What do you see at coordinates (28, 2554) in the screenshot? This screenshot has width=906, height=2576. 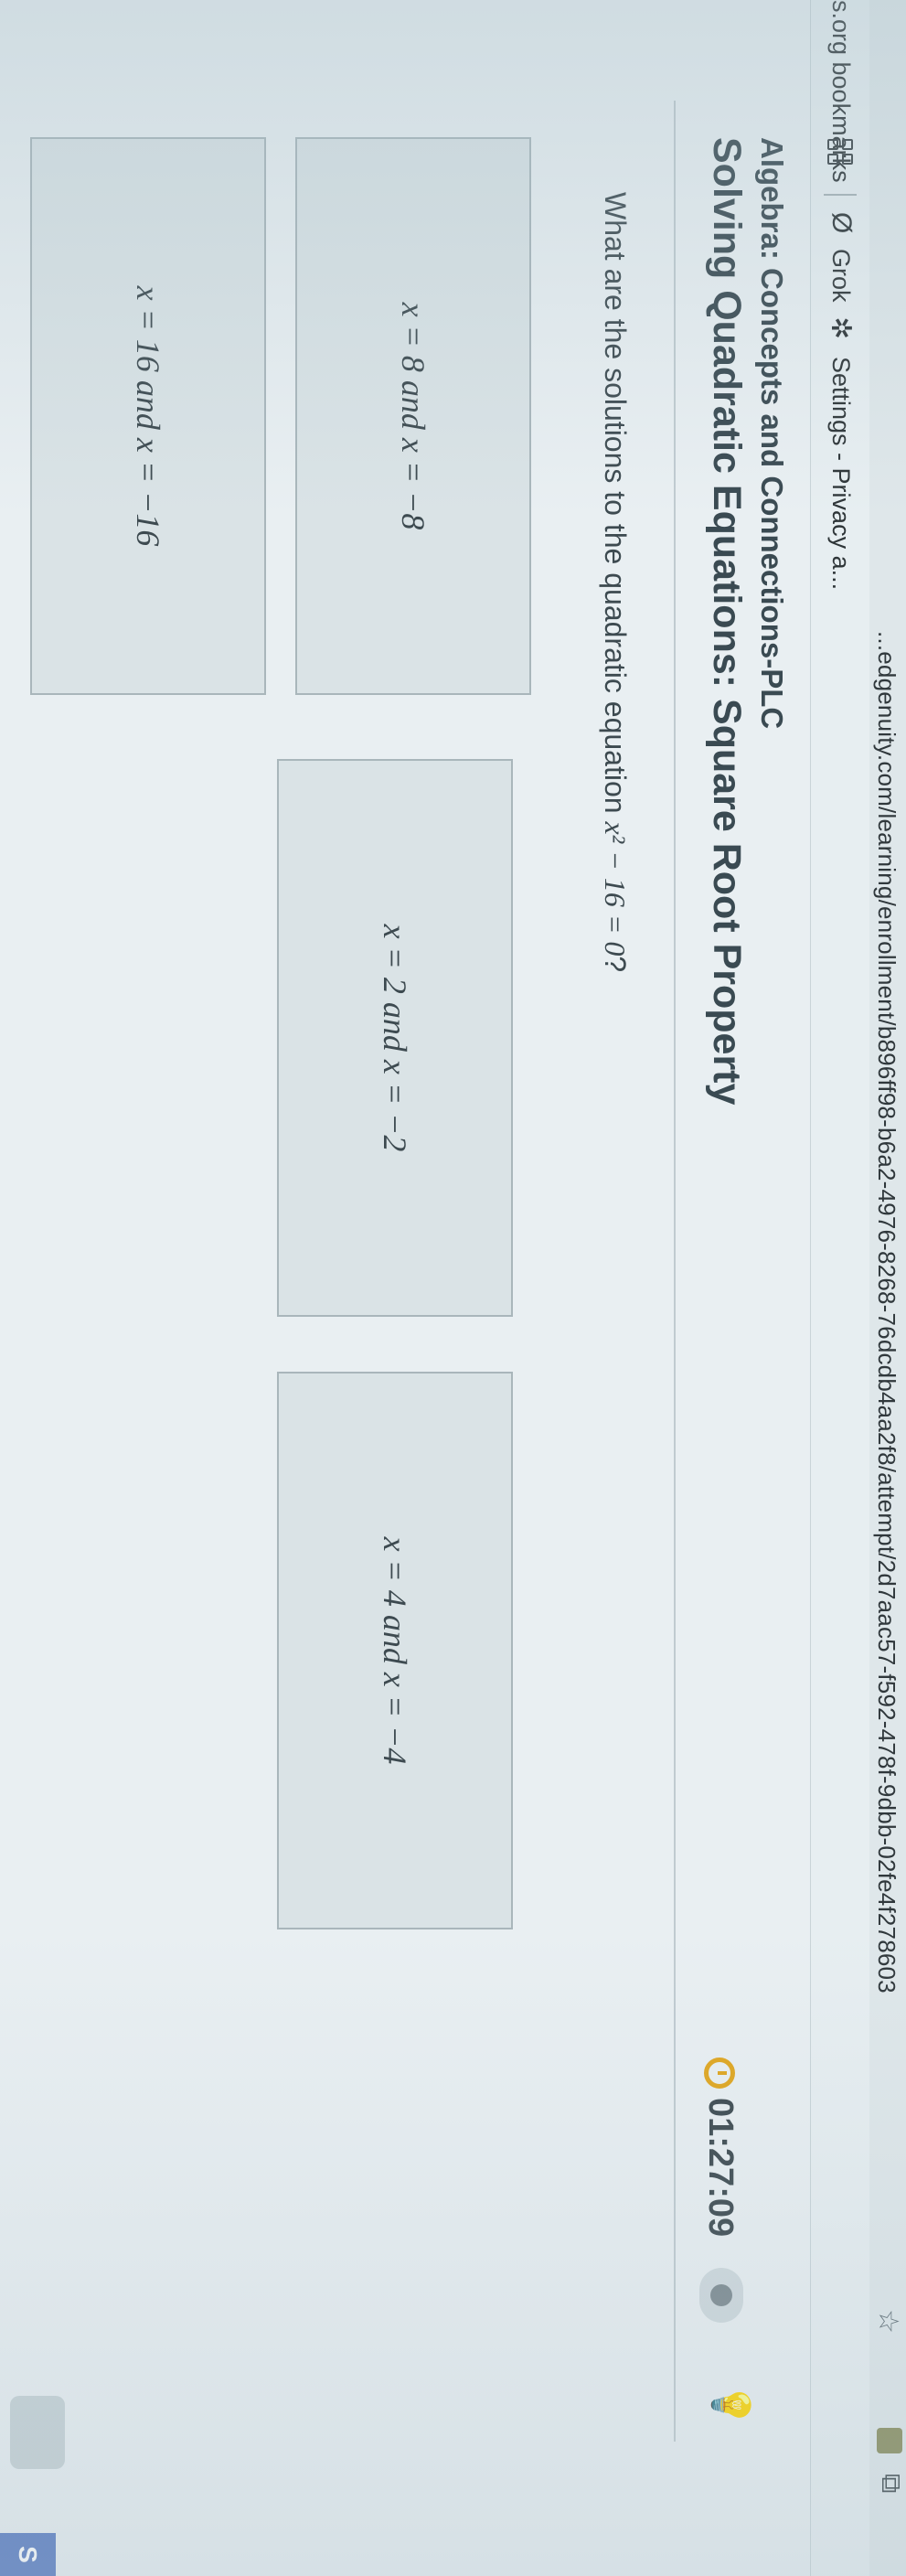 I see `side-tab: S` at bounding box center [28, 2554].